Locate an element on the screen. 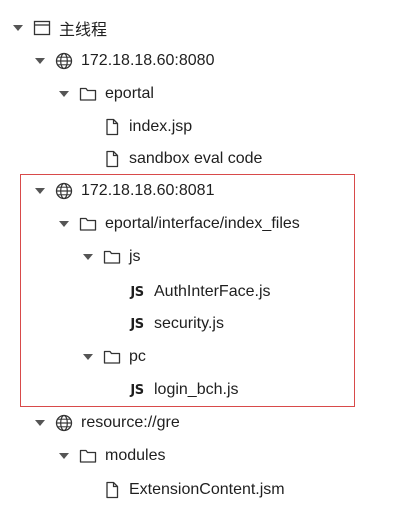 The height and width of the screenshot is (519, 410). tree-item-label: 主线程 is located at coordinates (83, 30).